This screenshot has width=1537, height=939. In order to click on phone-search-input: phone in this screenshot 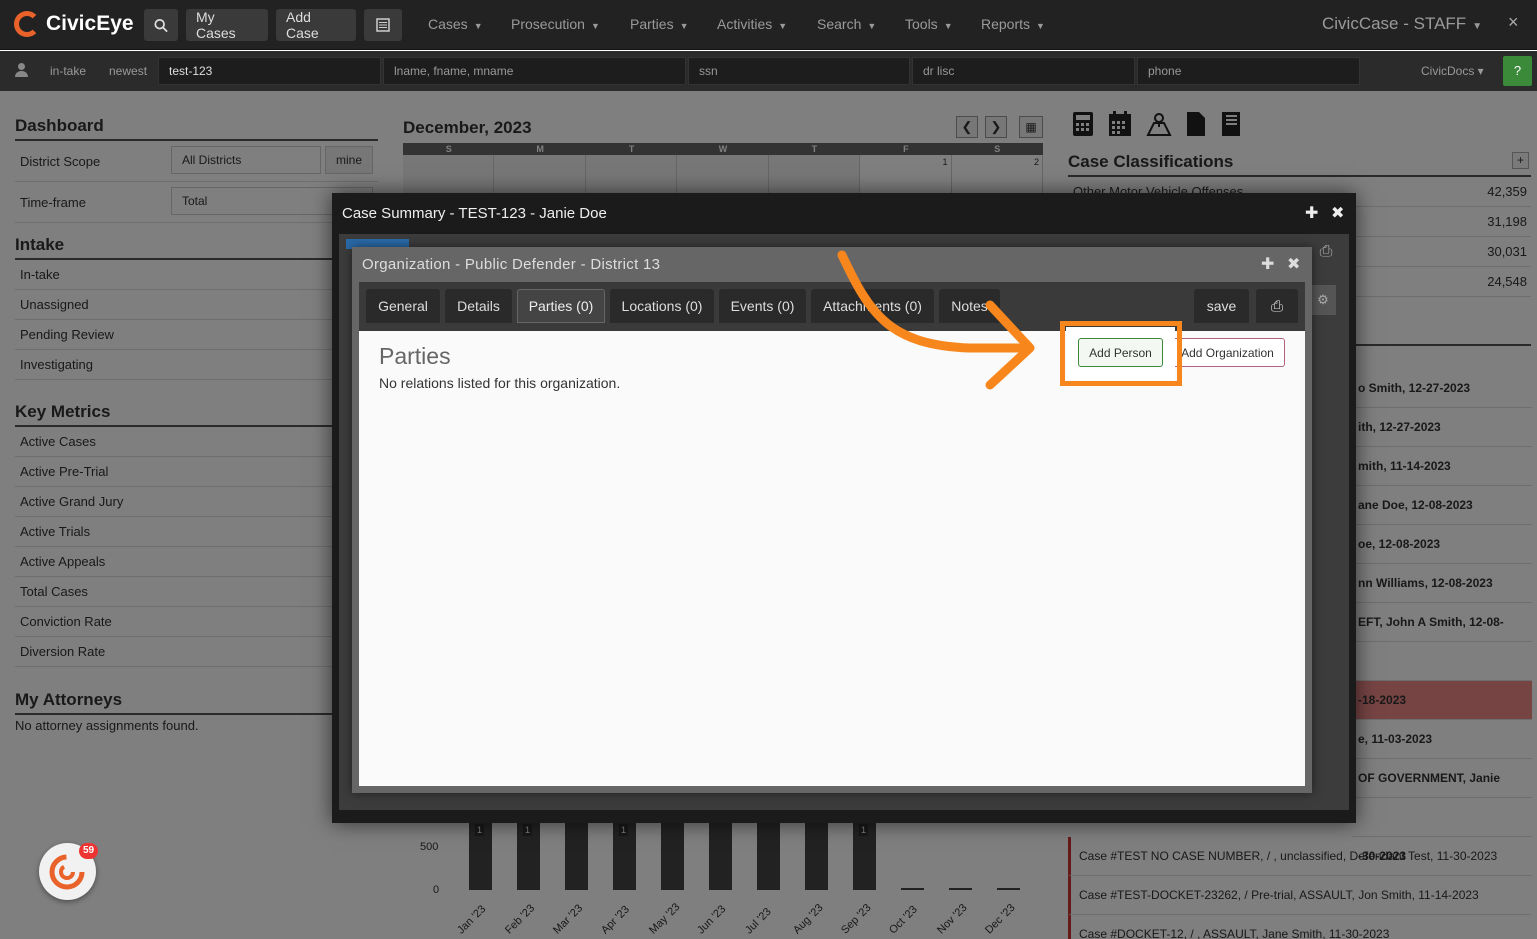, I will do `click(1248, 71)`.